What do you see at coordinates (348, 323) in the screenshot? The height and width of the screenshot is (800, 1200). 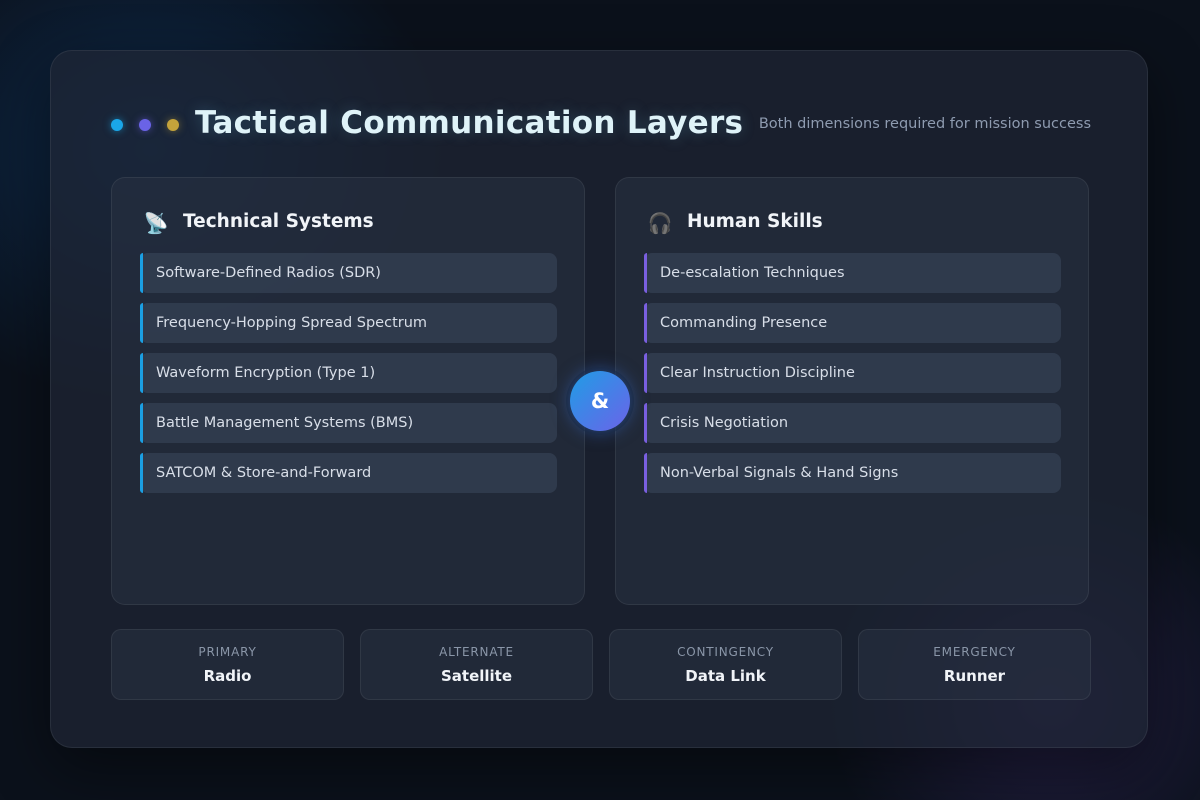 I see `list-item: Frequency-Hopping Spread Spectrum` at bounding box center [348, 323].